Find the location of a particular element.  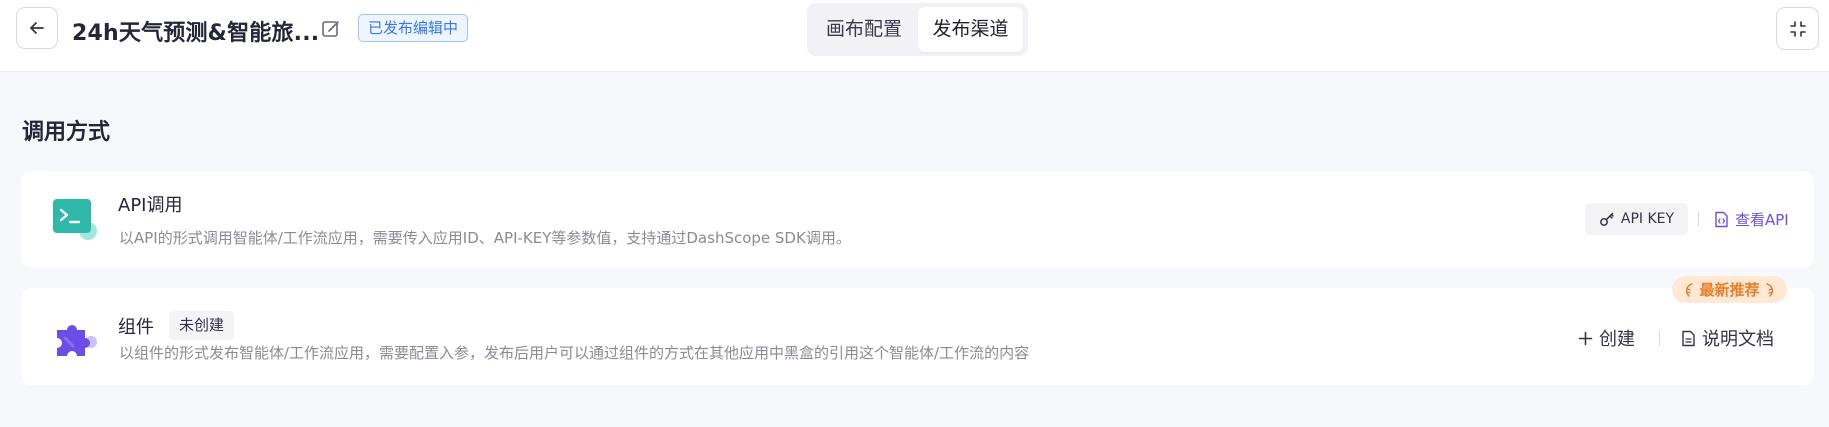

component-card-title: 组件 is located at coordinates (136, 327).